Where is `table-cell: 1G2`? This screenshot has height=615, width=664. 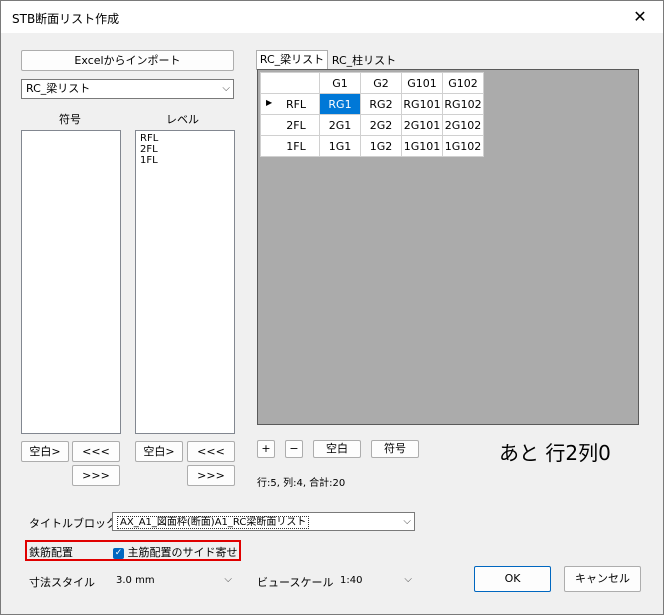
table-cell: 1G2 is located at coordinates (381, 146).